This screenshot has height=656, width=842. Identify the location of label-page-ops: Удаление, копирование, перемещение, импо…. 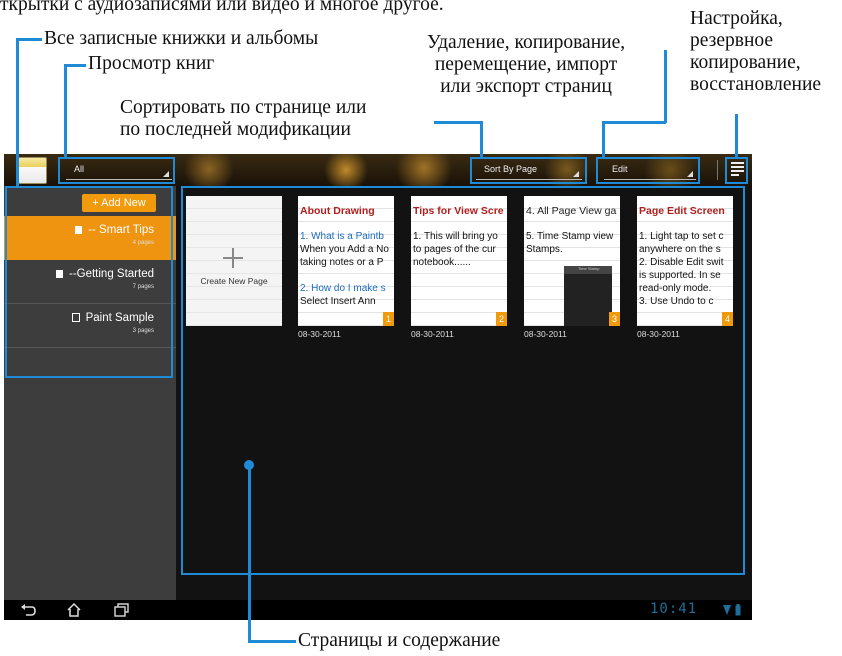
(526, 65).